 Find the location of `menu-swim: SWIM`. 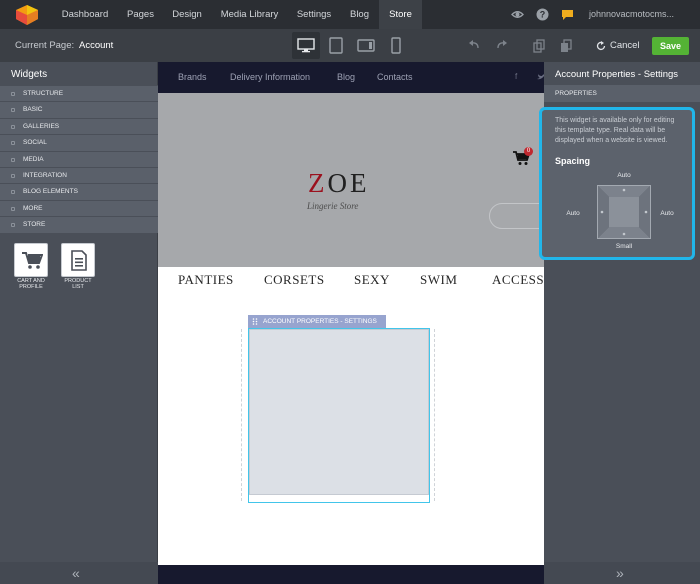

menu-swim: SWIM is located at coordinates (438, 280).